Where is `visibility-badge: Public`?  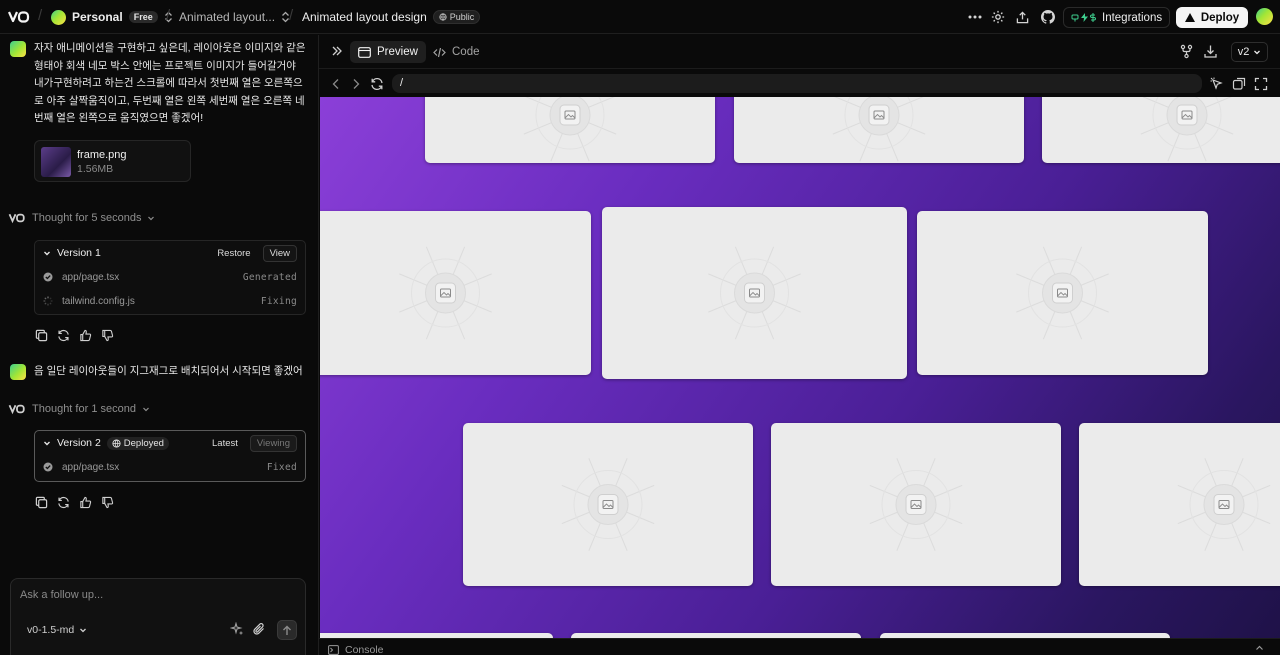
visibility-badge: Public is located at coordinates (456, 17).